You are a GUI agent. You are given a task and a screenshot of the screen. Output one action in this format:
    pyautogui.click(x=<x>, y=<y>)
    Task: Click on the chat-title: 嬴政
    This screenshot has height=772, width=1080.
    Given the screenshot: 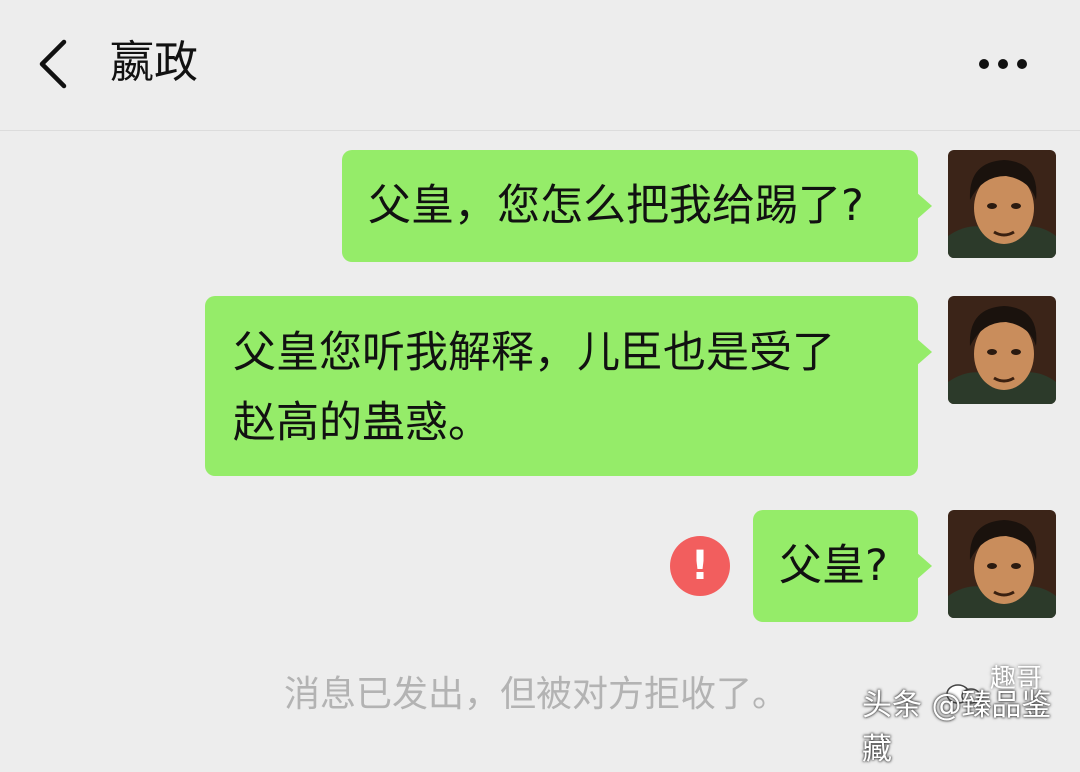 What is the action you would take?
    pyautogui.click(x=154, y=62)
    